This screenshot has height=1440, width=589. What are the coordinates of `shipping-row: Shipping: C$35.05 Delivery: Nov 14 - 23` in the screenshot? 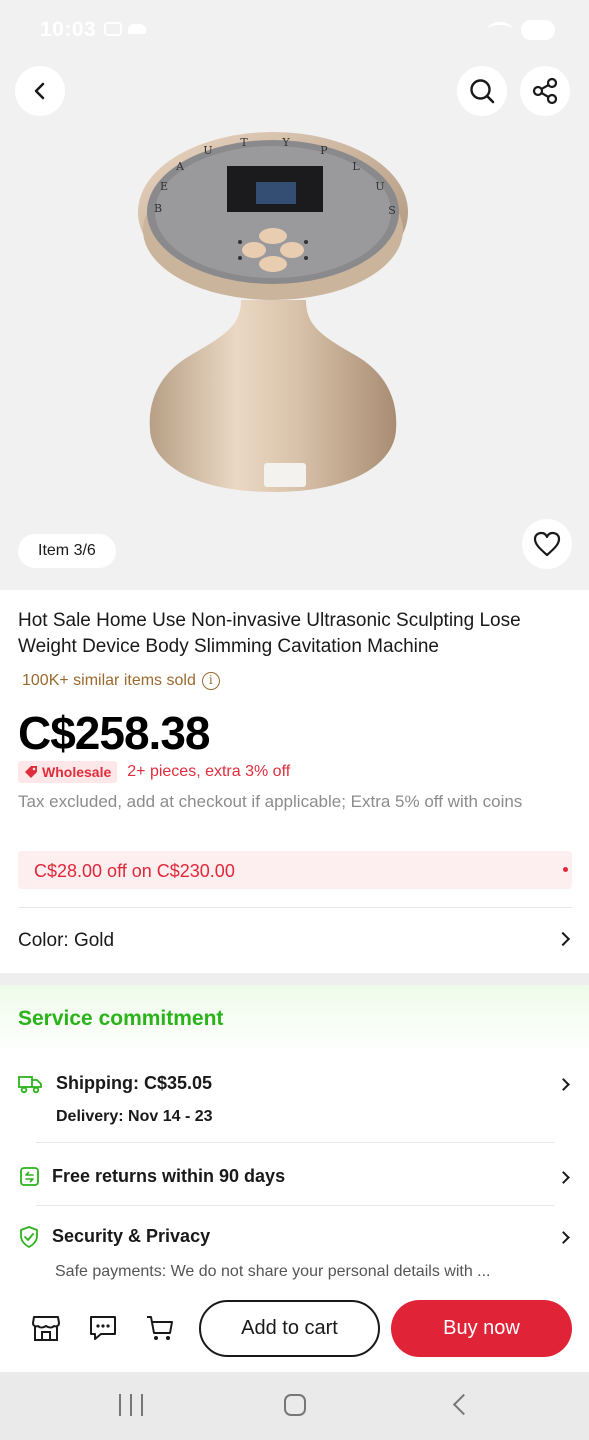 It's located at (295, 1106).